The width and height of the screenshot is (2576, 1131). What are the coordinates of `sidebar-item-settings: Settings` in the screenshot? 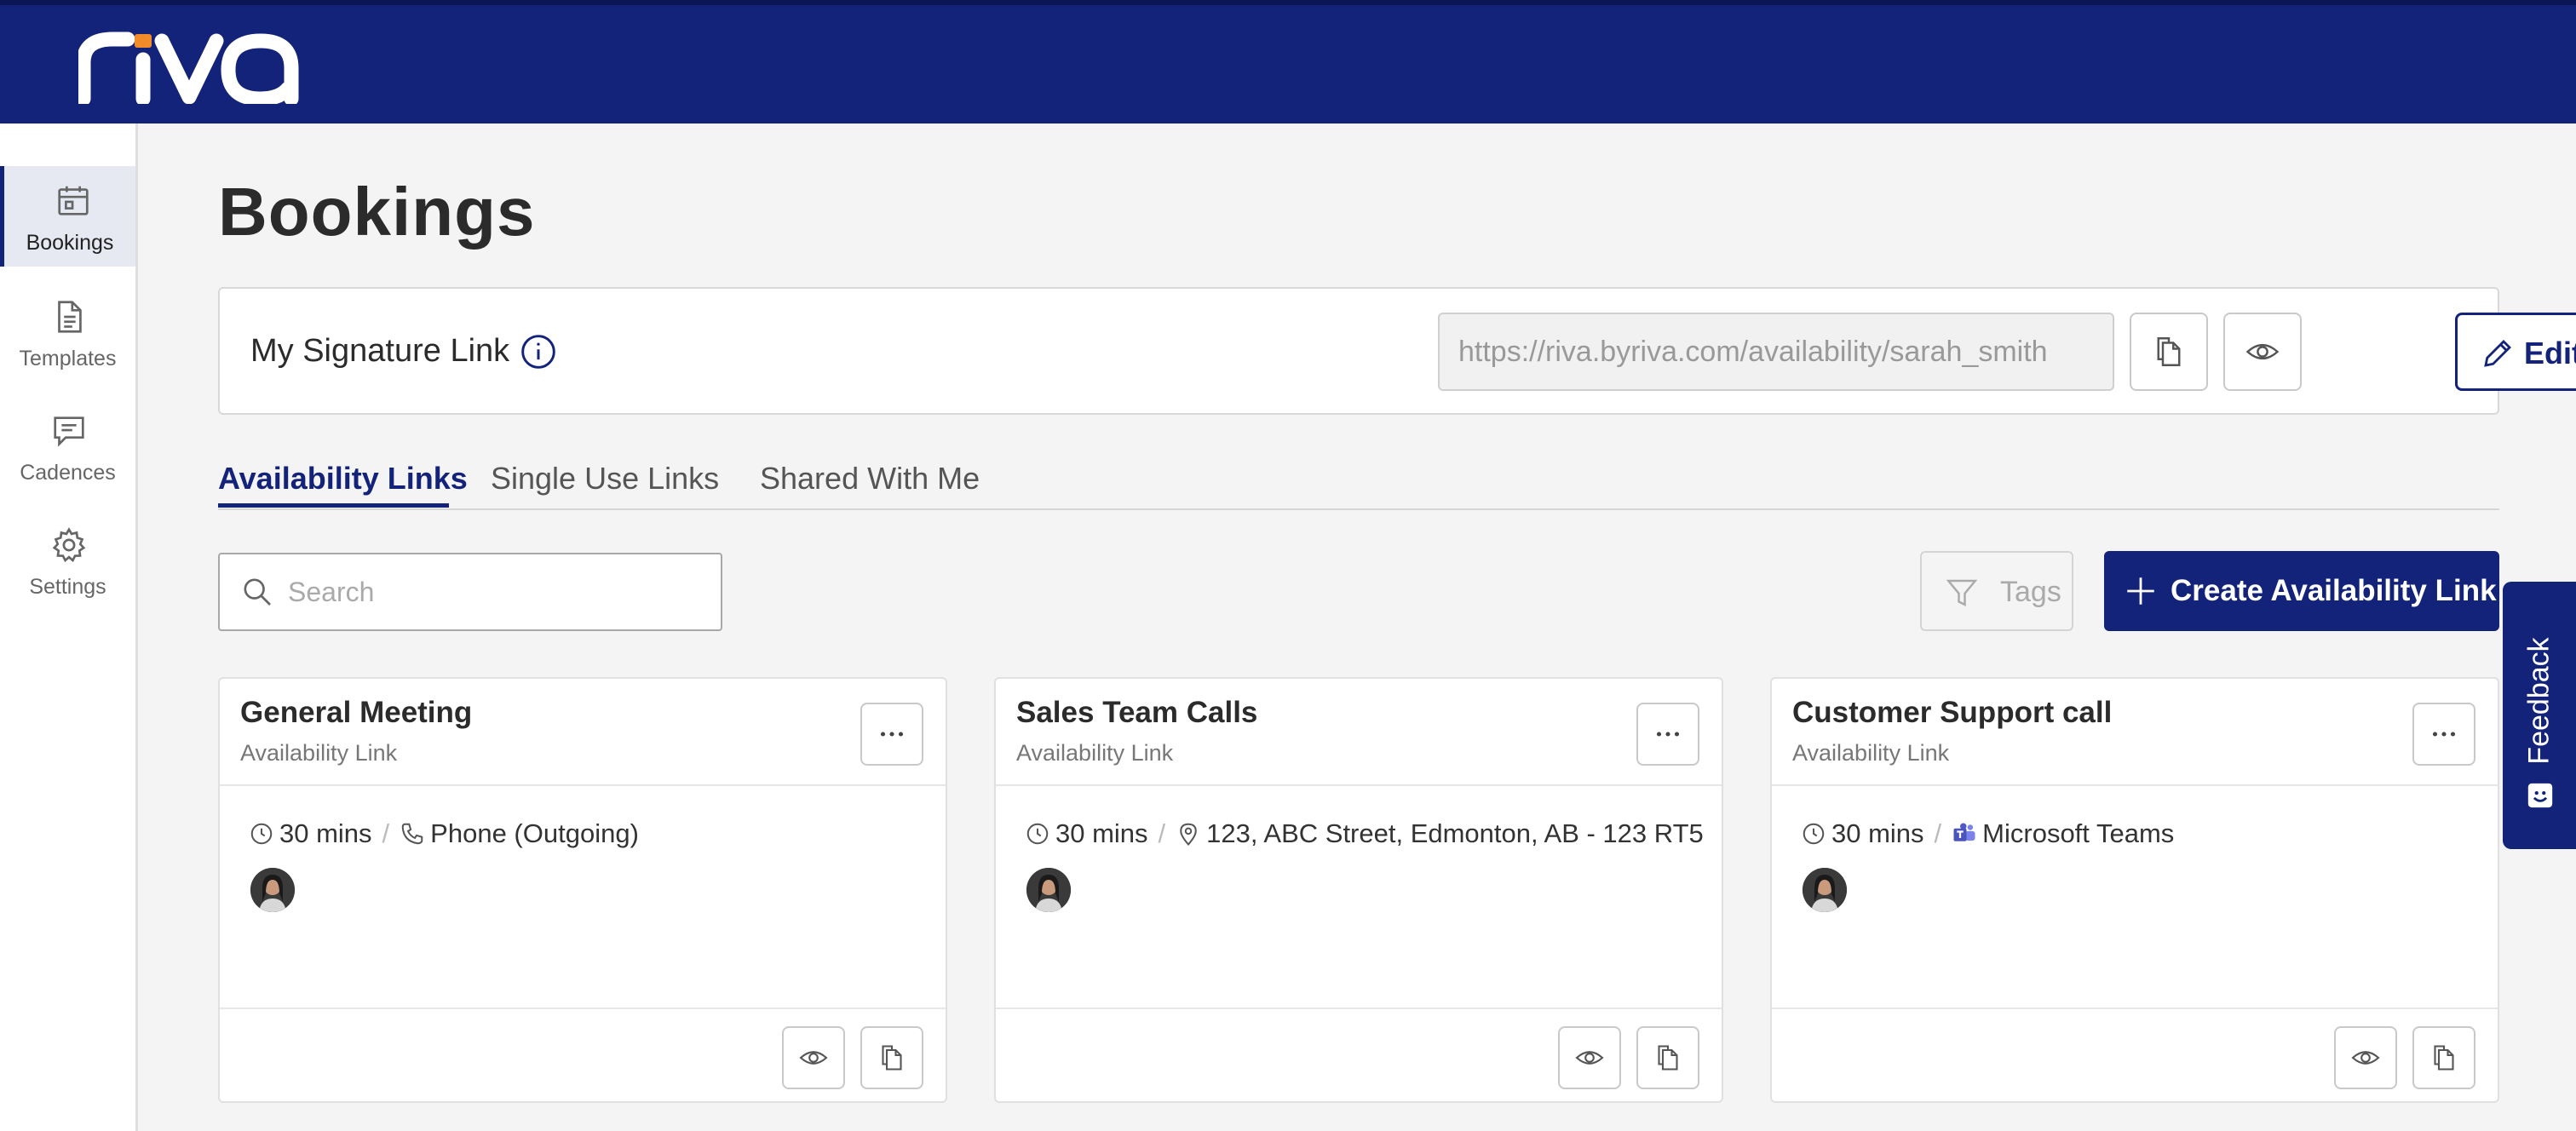 It's located at (67, 560).